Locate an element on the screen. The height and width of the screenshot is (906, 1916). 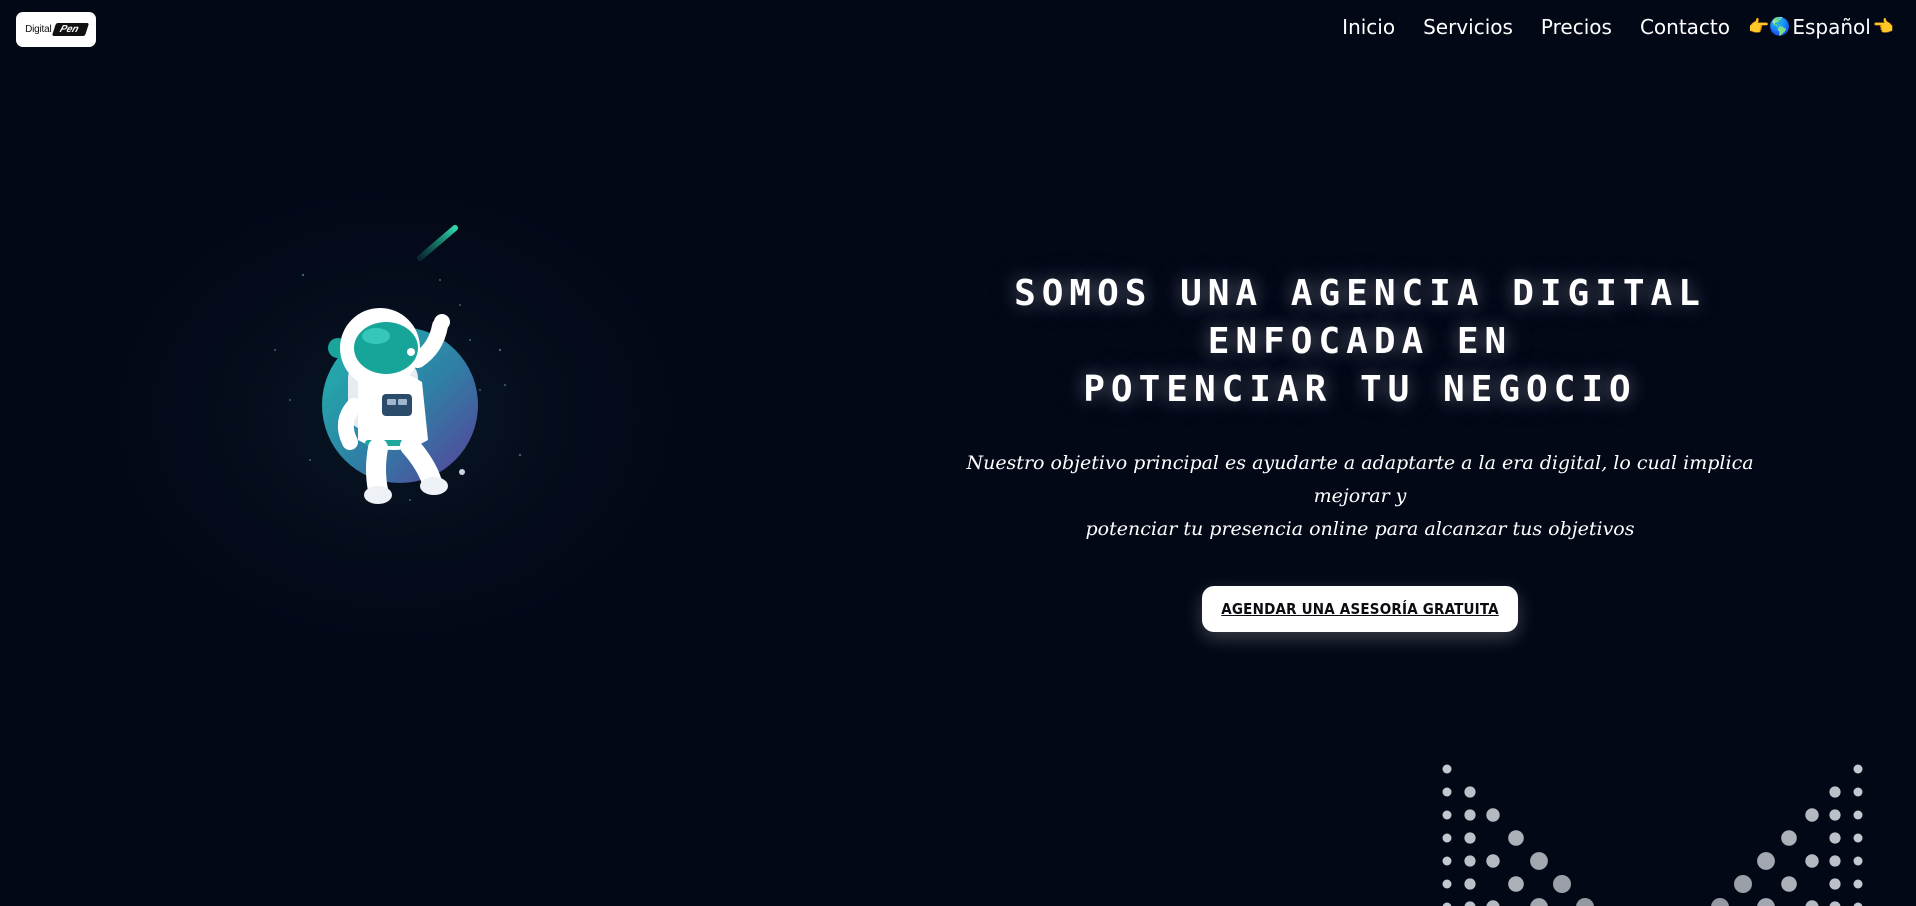
language-selector: 👉🌎 Español 👈 is located at coordinates (1821, 27).